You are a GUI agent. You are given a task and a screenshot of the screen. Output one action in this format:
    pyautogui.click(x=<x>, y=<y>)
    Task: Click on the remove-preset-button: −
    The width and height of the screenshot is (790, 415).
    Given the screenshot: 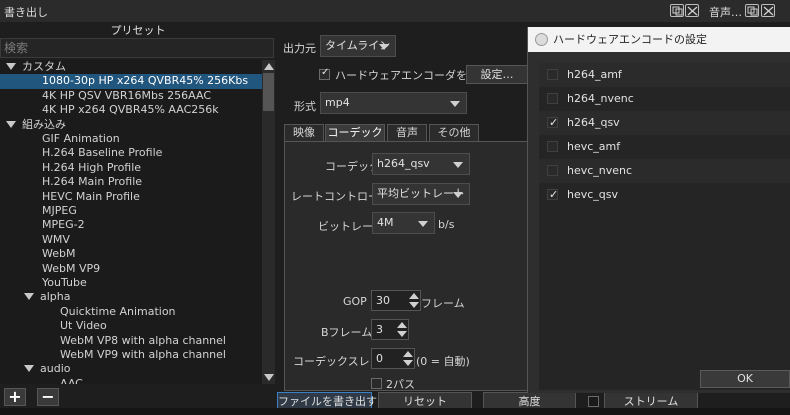 What is the action you would take?
    pyautogui.click(x=48, y=397)
    